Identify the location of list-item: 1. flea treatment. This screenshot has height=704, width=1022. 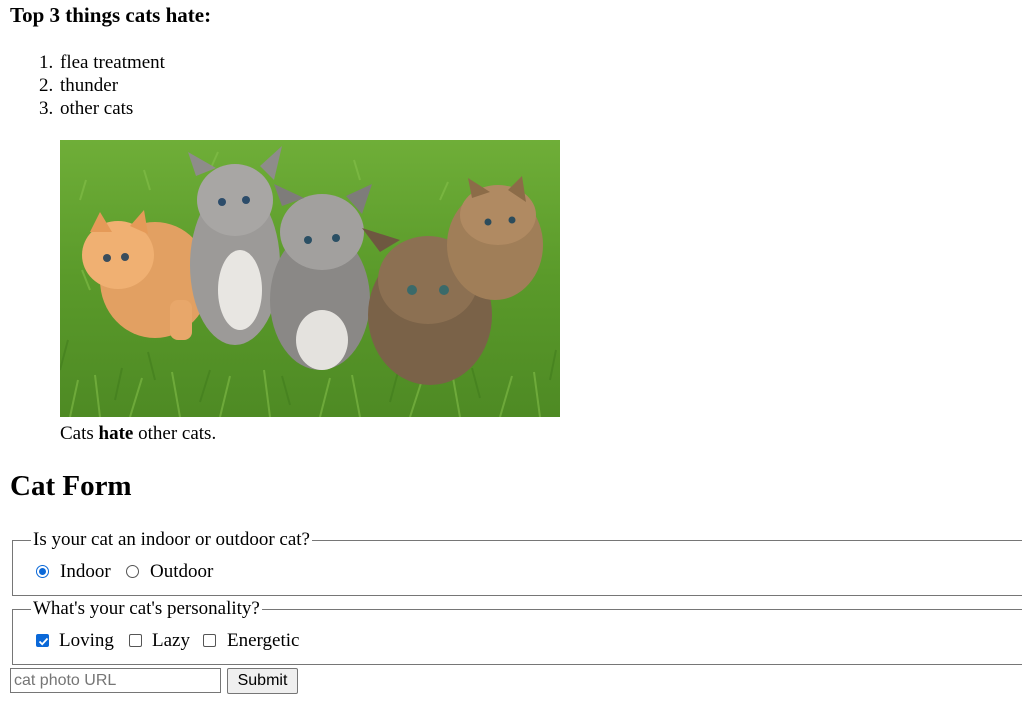
(102, 62).